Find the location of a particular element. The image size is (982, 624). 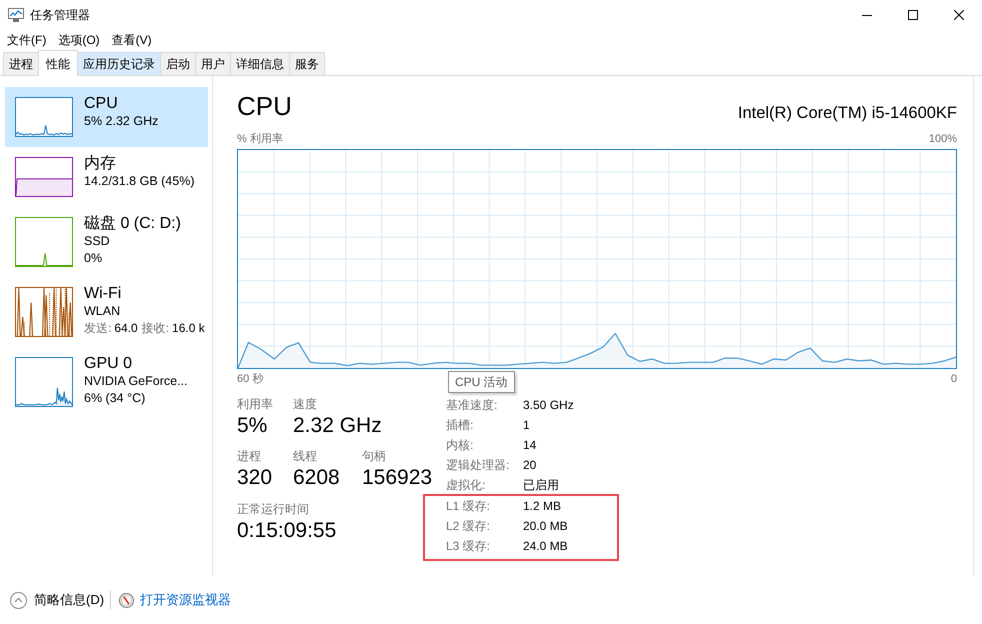

device-name: CPU is located at coordinates (101, 103).